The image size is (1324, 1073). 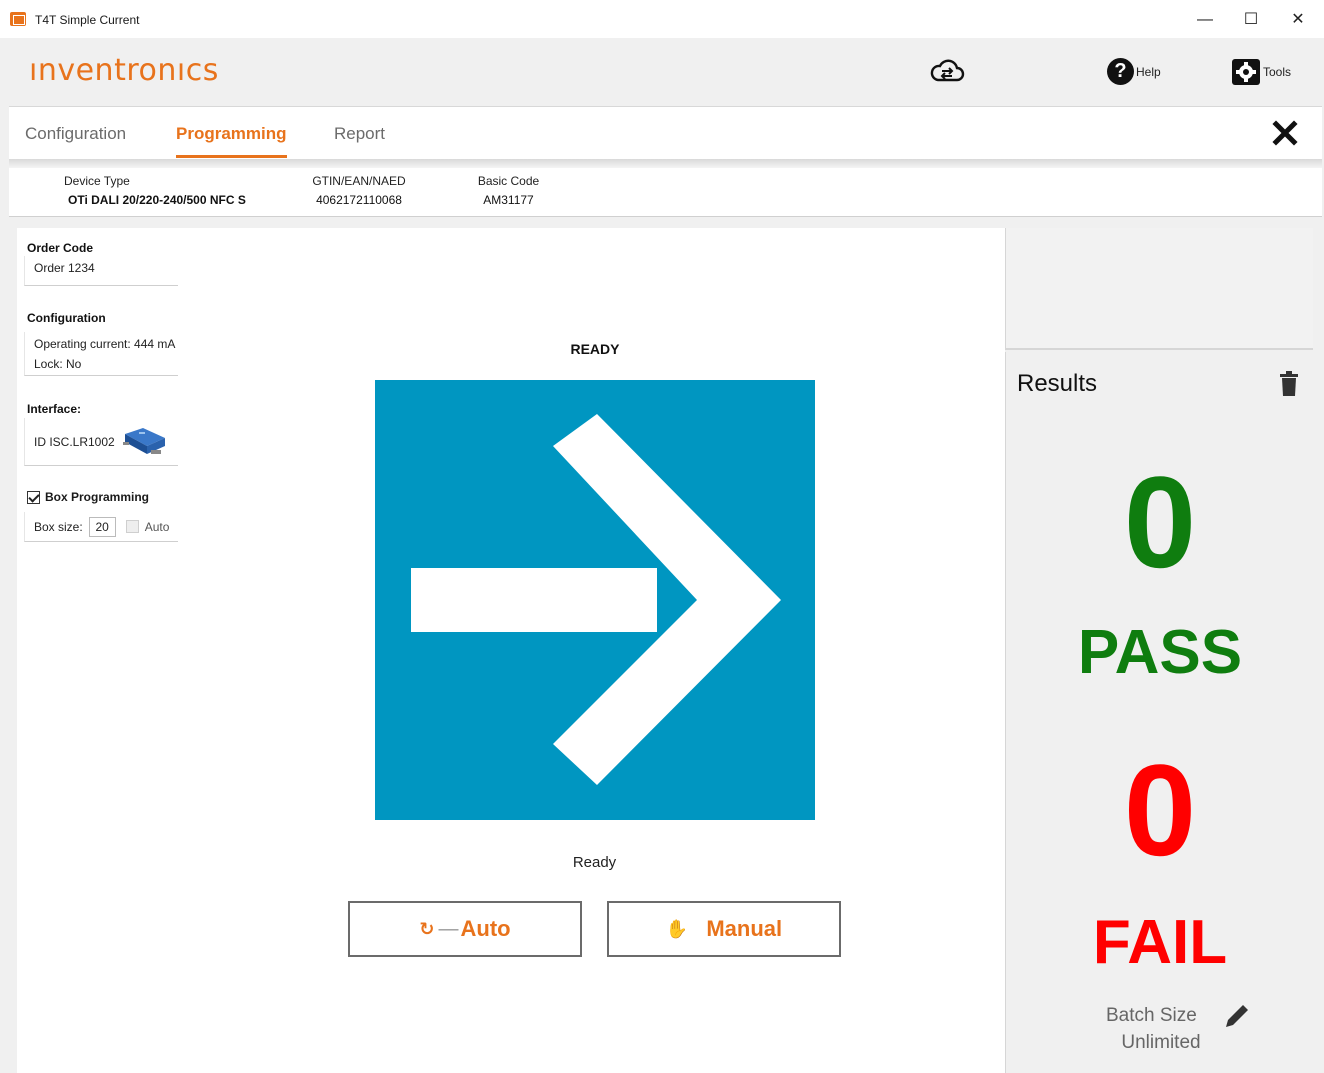 What do you see at coordinates (1298, 20) in the screenshot?
I see `window-close-button: ✕` at bounding box center [1298, 20].